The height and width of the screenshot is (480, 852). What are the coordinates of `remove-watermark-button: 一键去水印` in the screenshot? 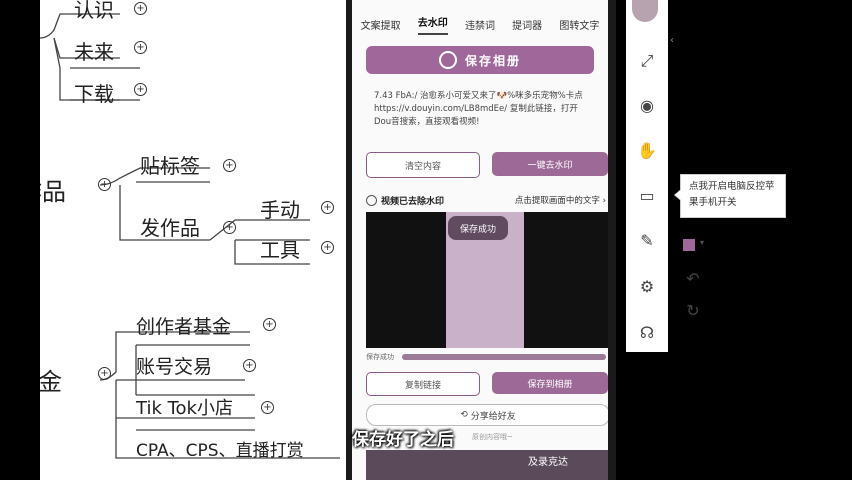 It's located at (550, 164).